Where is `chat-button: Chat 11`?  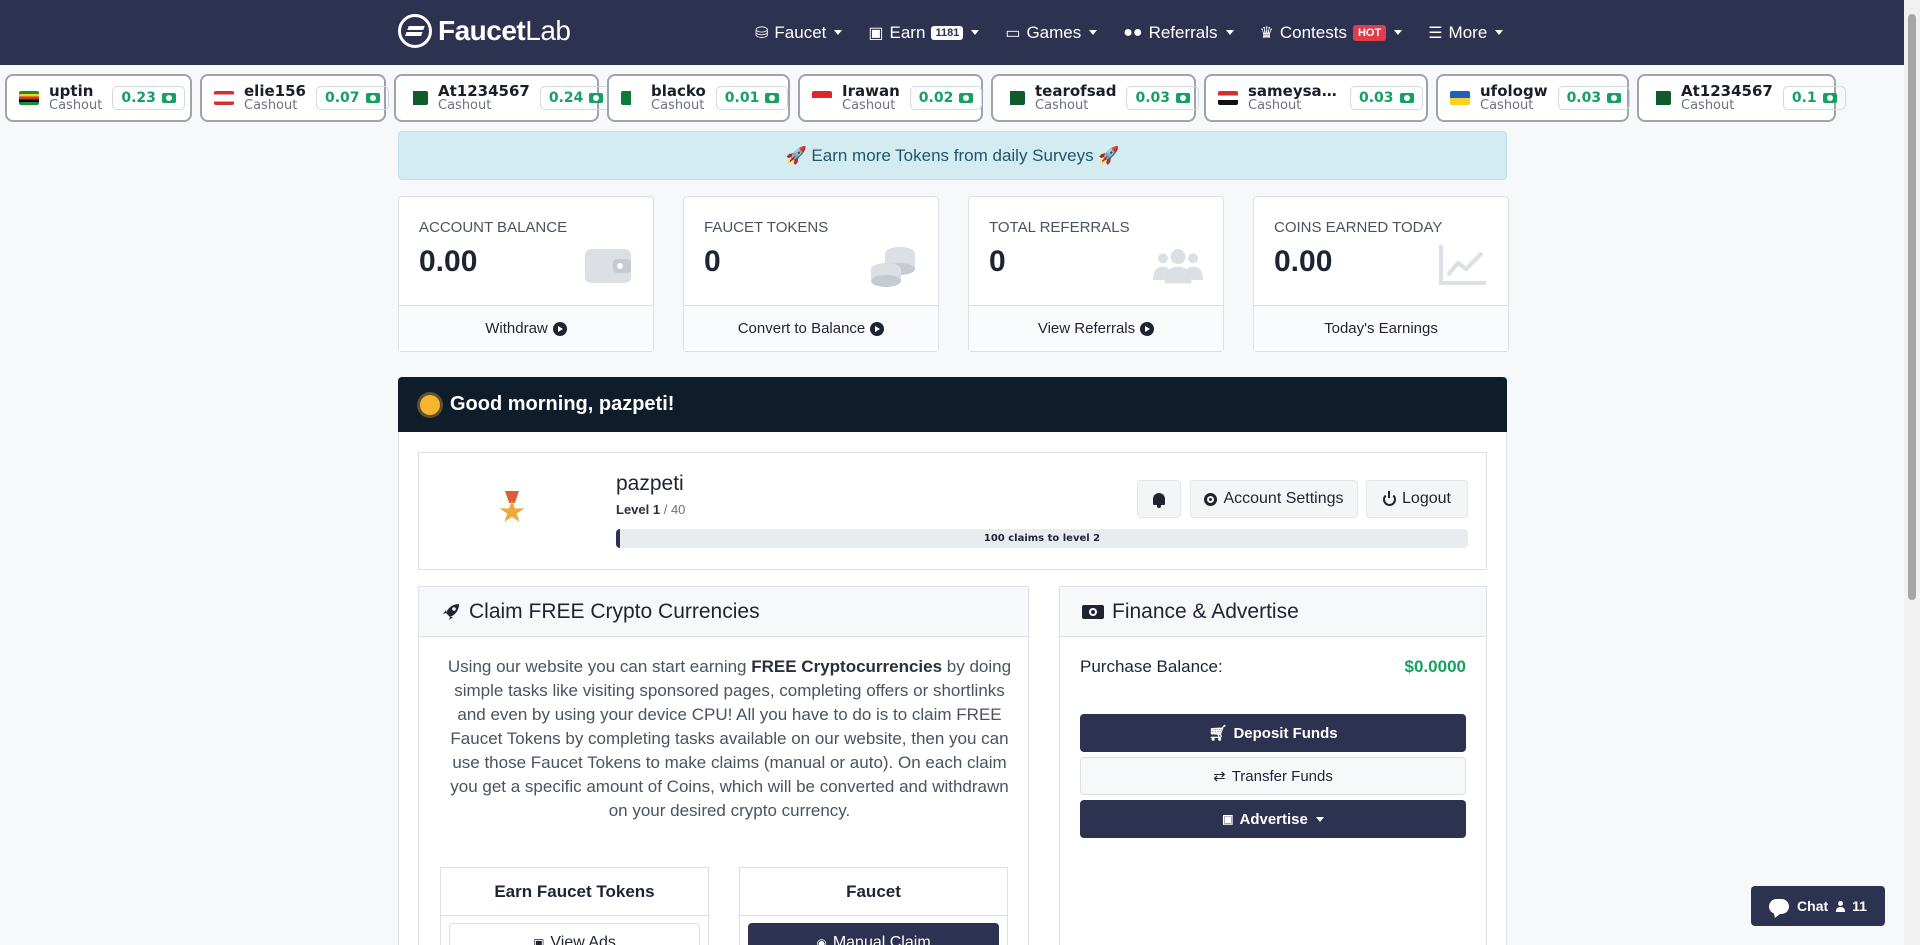 chat-button: Chat 11 is located at coordinates (1818, 906).